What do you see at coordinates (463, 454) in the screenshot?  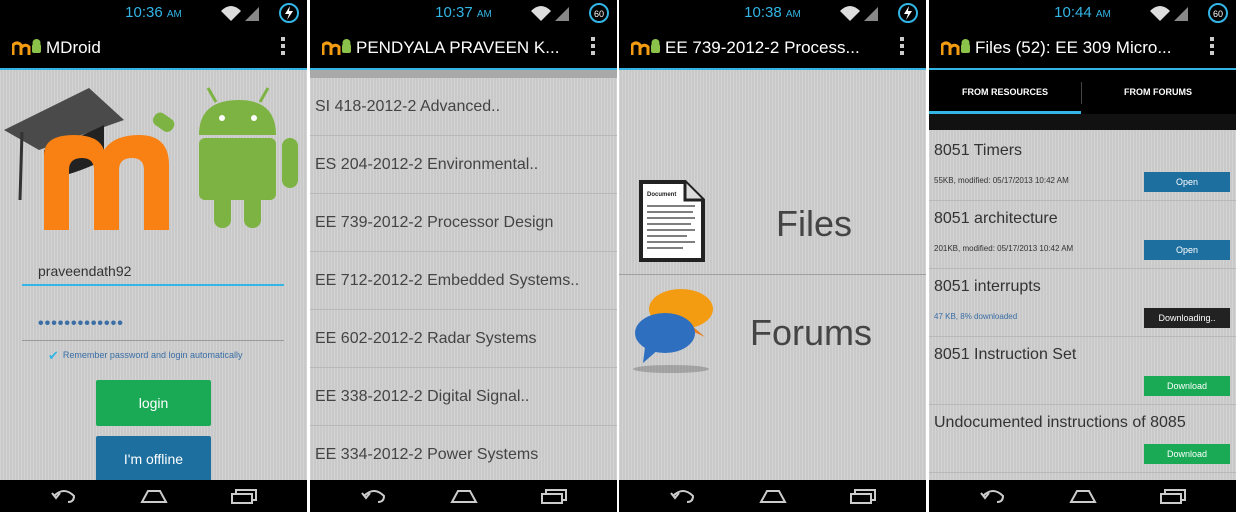 I see `course-item: EE 334-2012-2 Power Systems` at bounding box center [463, 454].